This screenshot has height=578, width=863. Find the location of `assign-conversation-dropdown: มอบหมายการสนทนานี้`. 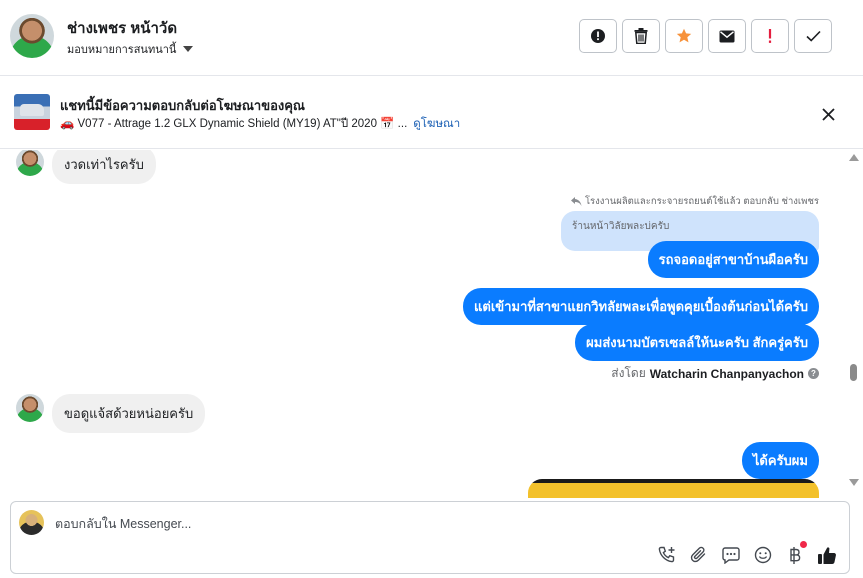

assign-conversation-dropdown: มอบหมายการสนทนานี้ is located at coordinates (130, 49).